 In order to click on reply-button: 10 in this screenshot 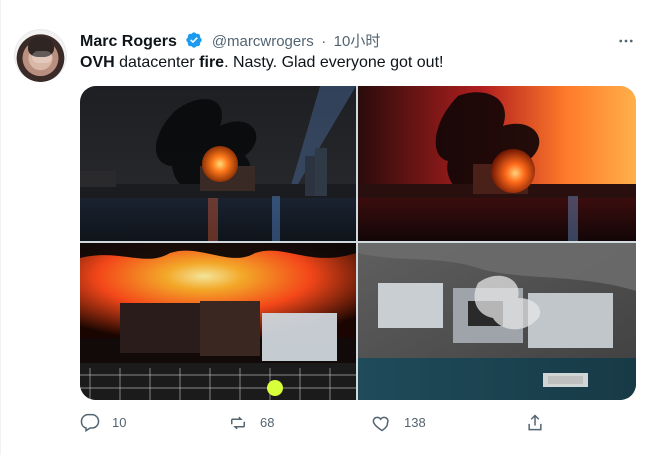, I will do `click(103, 423)`.